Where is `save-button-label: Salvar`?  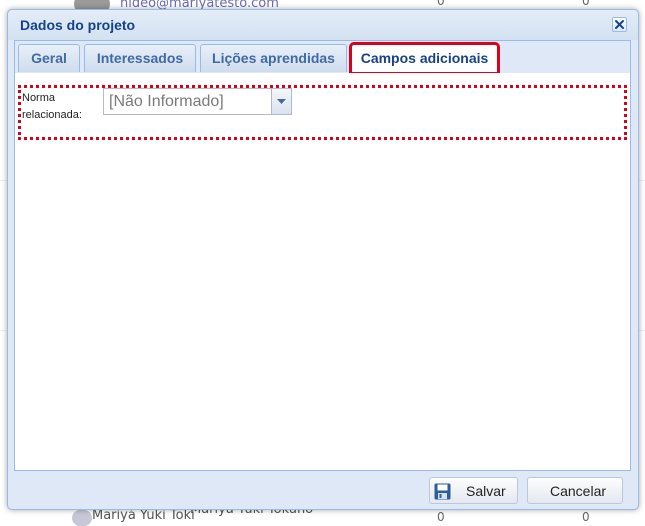
save-button-label: Salvar is located at coordinates (486, 491).